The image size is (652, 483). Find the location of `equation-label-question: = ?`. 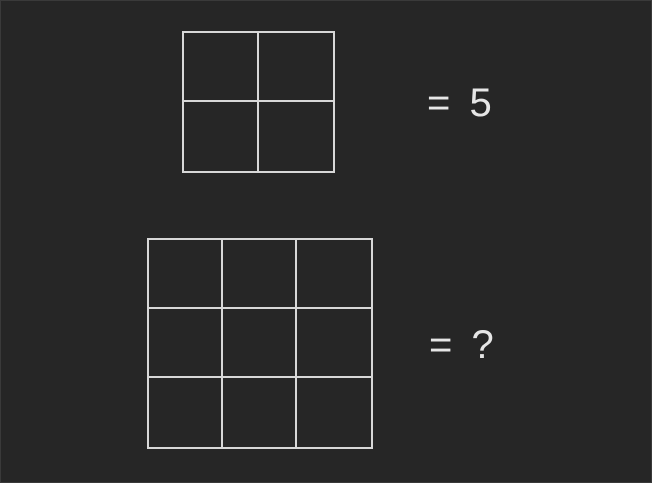

equation-label-question: = ? is located at coordinates (463, 345).